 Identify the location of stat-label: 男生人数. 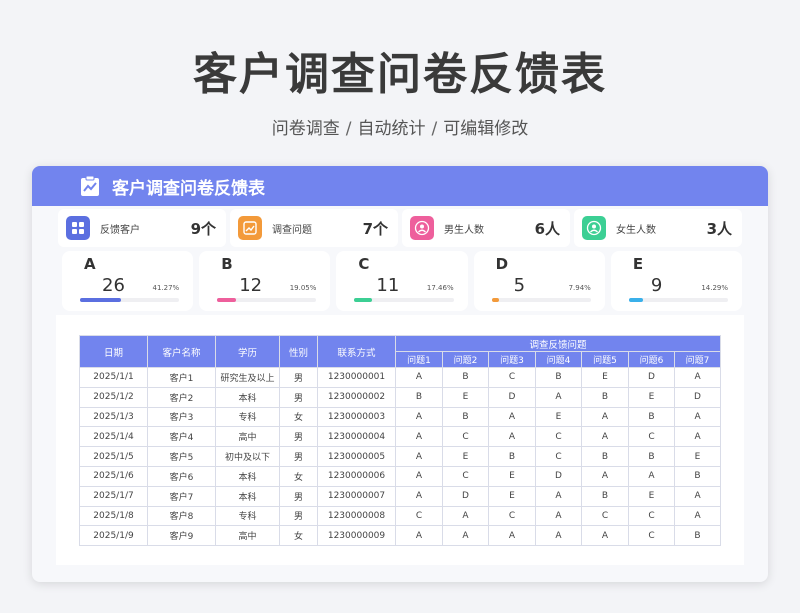
(464, 230).